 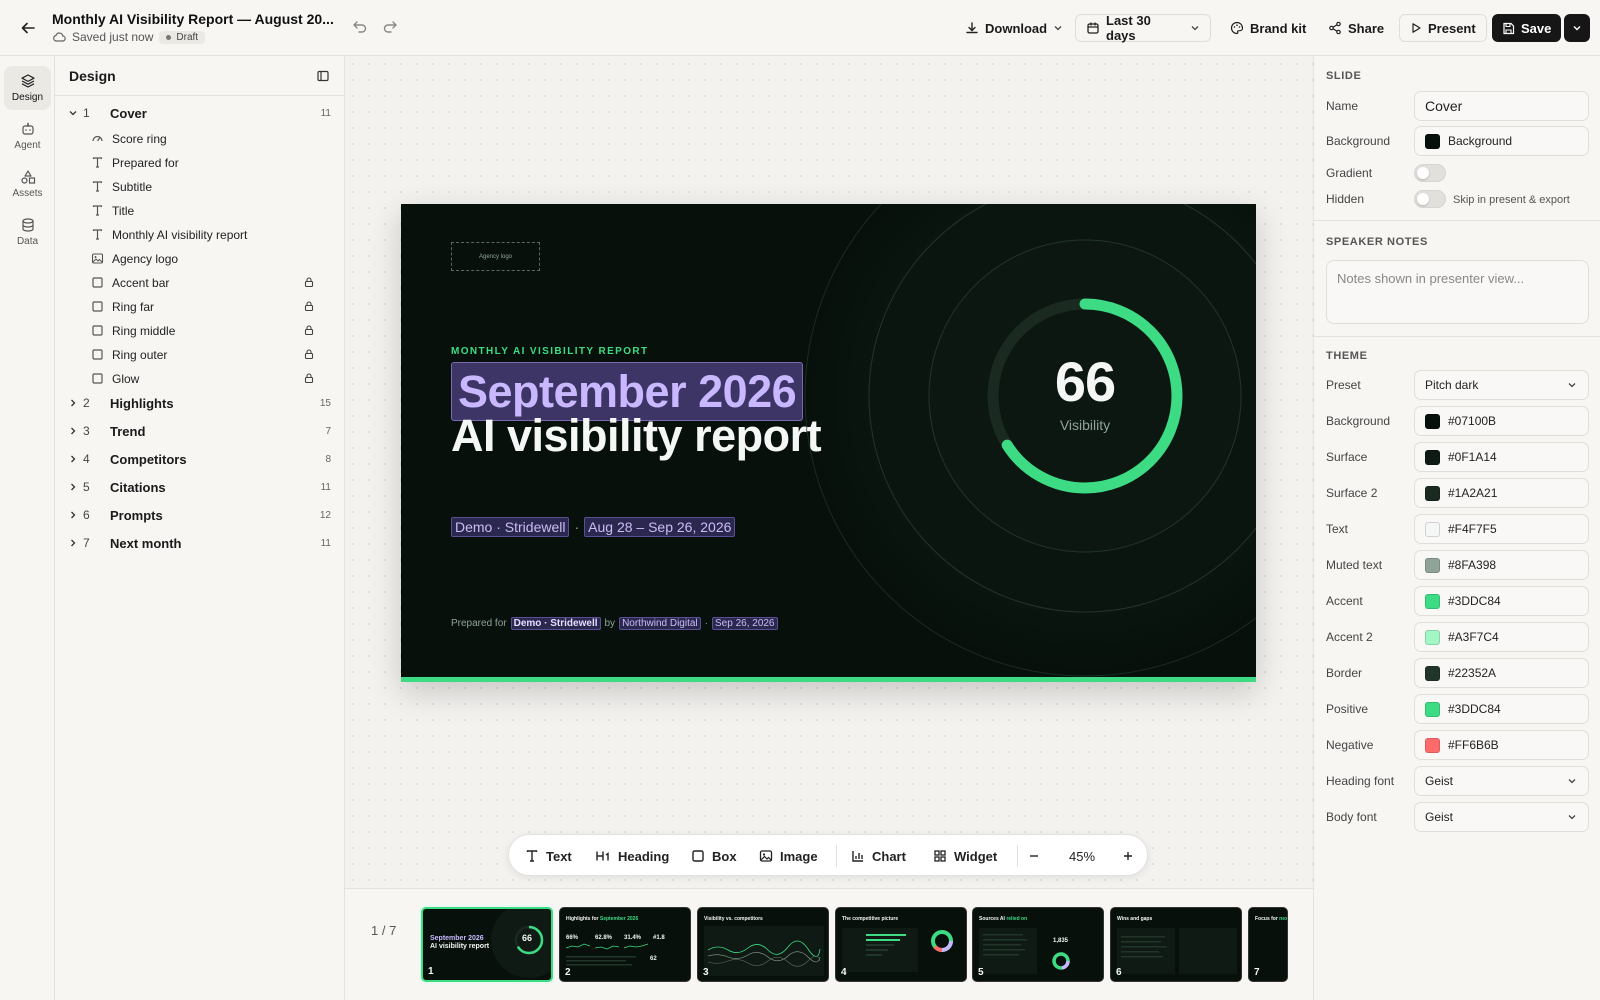 What do you see at coordinates (1347, 709) in the screenshot?
I see `theme-color-label: Positive` at bounding box center [1347, 709].